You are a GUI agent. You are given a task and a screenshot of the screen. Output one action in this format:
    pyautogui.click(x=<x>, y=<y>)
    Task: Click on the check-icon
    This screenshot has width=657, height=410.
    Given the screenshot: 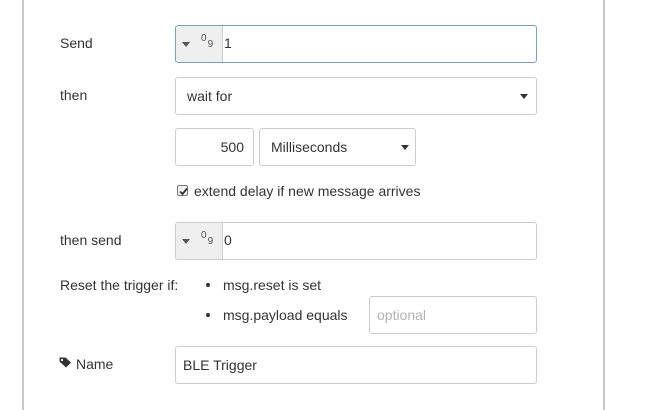 What is the action you would take?
    pyautogui.click(x=183, y=191)
    